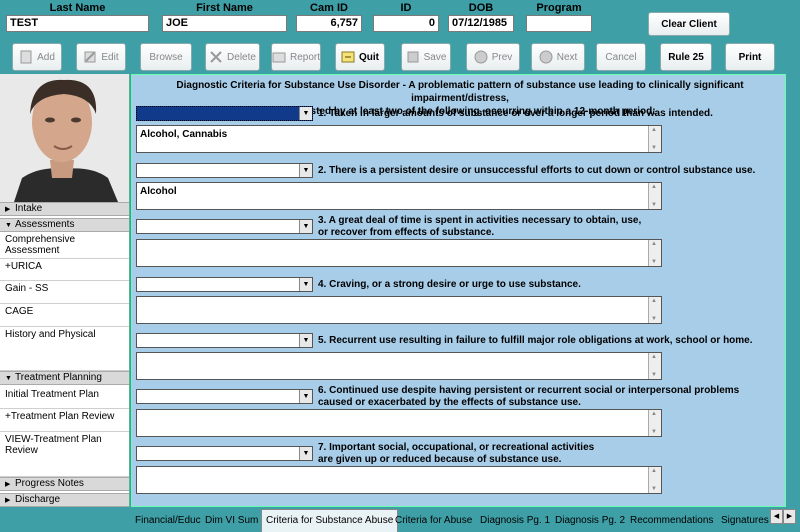 Image resolution: width=800 pixels, height=532 pixels. Describe the element at coordinates (406, 232) in the screenshot. I see `criterion-3-line-2: or recover from effects of substance.` at that location.